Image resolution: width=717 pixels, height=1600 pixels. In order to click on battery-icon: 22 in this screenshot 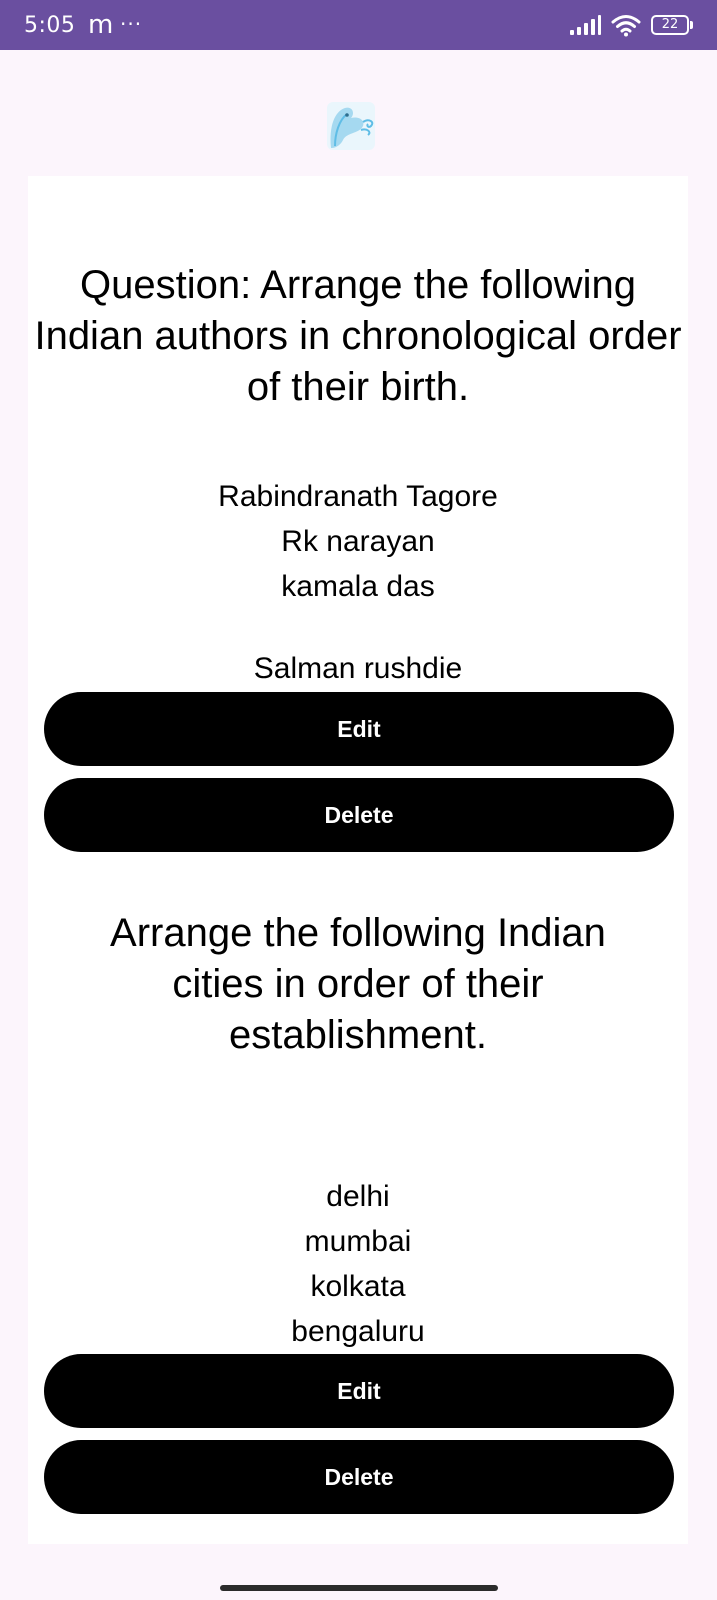, I will do `click(672, 25)`.